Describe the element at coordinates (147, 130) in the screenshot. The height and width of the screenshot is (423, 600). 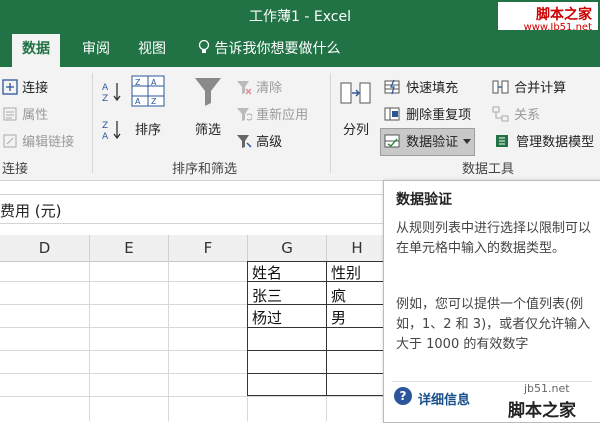
I see `sort-label: 排序` at that location.